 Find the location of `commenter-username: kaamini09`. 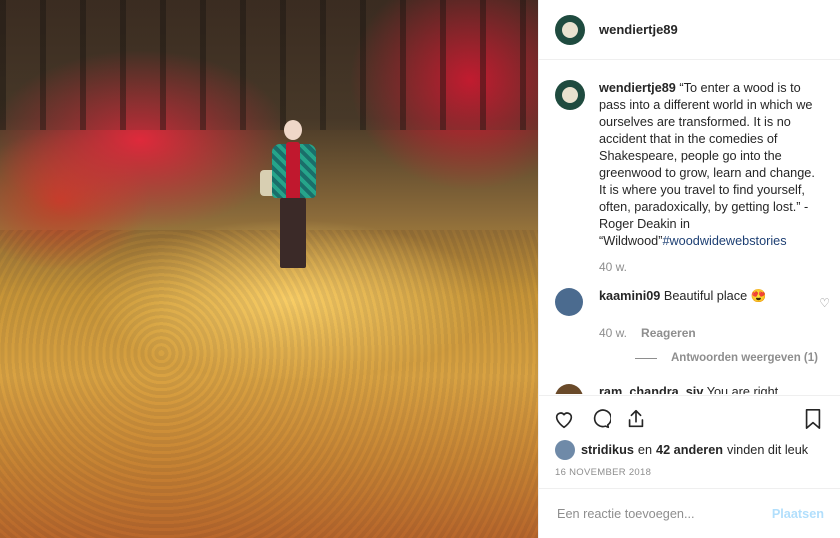

commenter-username: kaamini09 is located at coordinates (629, 296).